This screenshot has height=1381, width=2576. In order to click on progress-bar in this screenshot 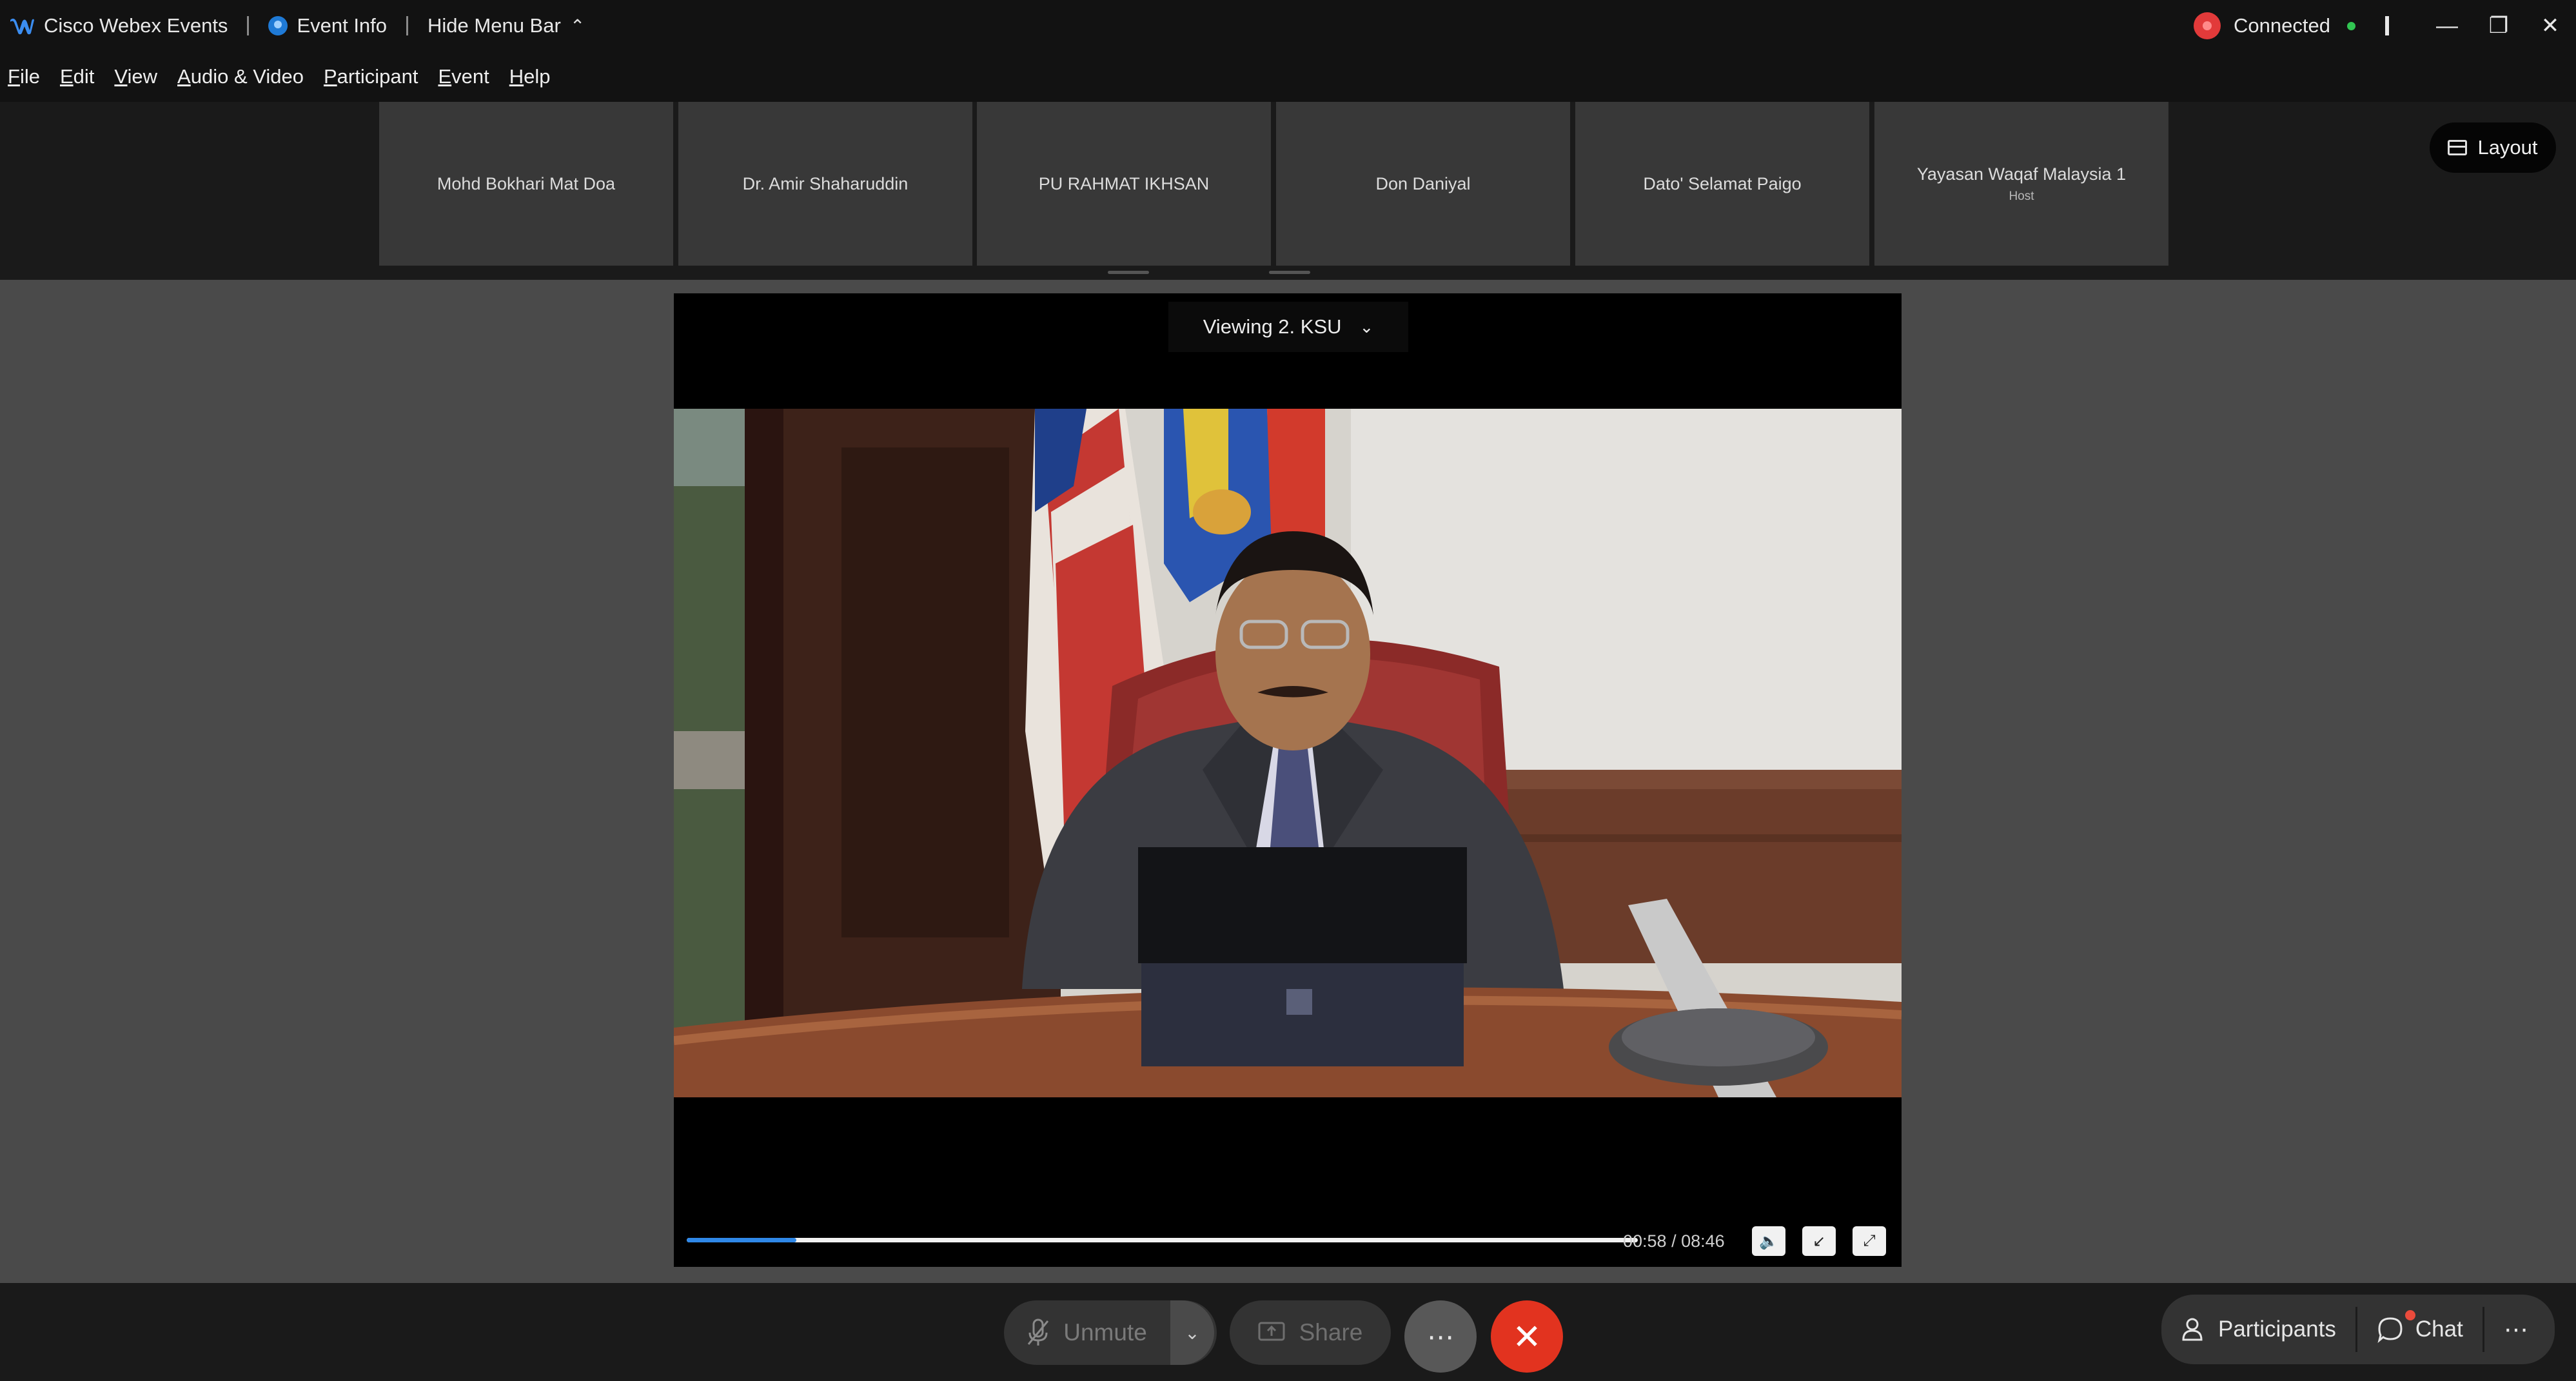, I will do `click(1162, 1240)`.